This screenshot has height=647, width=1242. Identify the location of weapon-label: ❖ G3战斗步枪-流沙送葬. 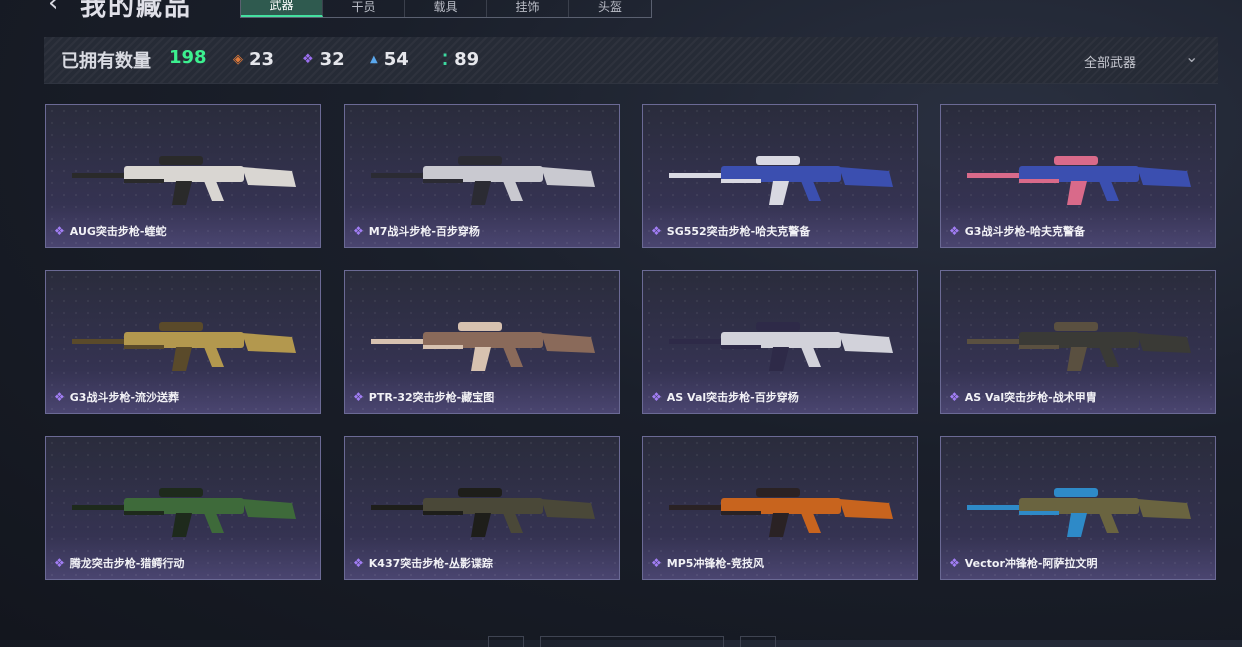
(116, 397).